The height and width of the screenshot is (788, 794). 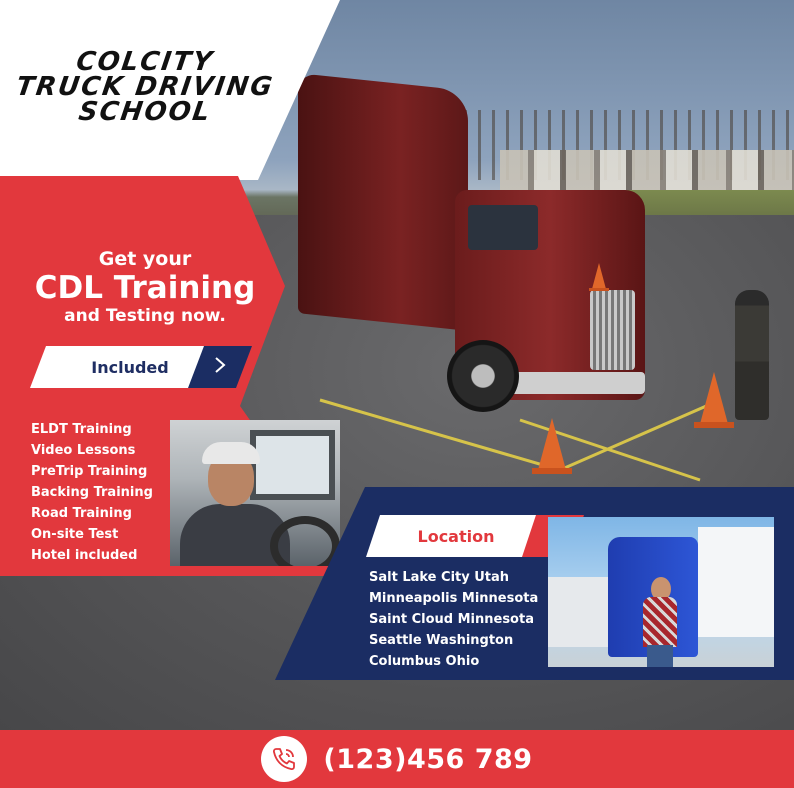 I want to click on promo-headline: CDL Training, so click(x=145, y=288).